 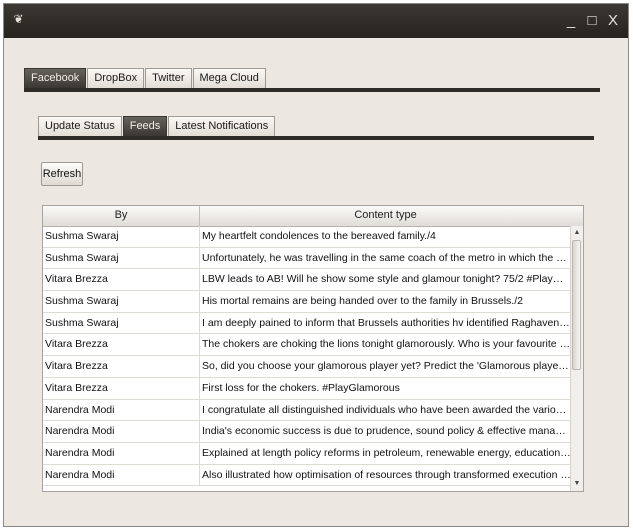 I want to click on column-header-by: By, so click(x=121, y=216).